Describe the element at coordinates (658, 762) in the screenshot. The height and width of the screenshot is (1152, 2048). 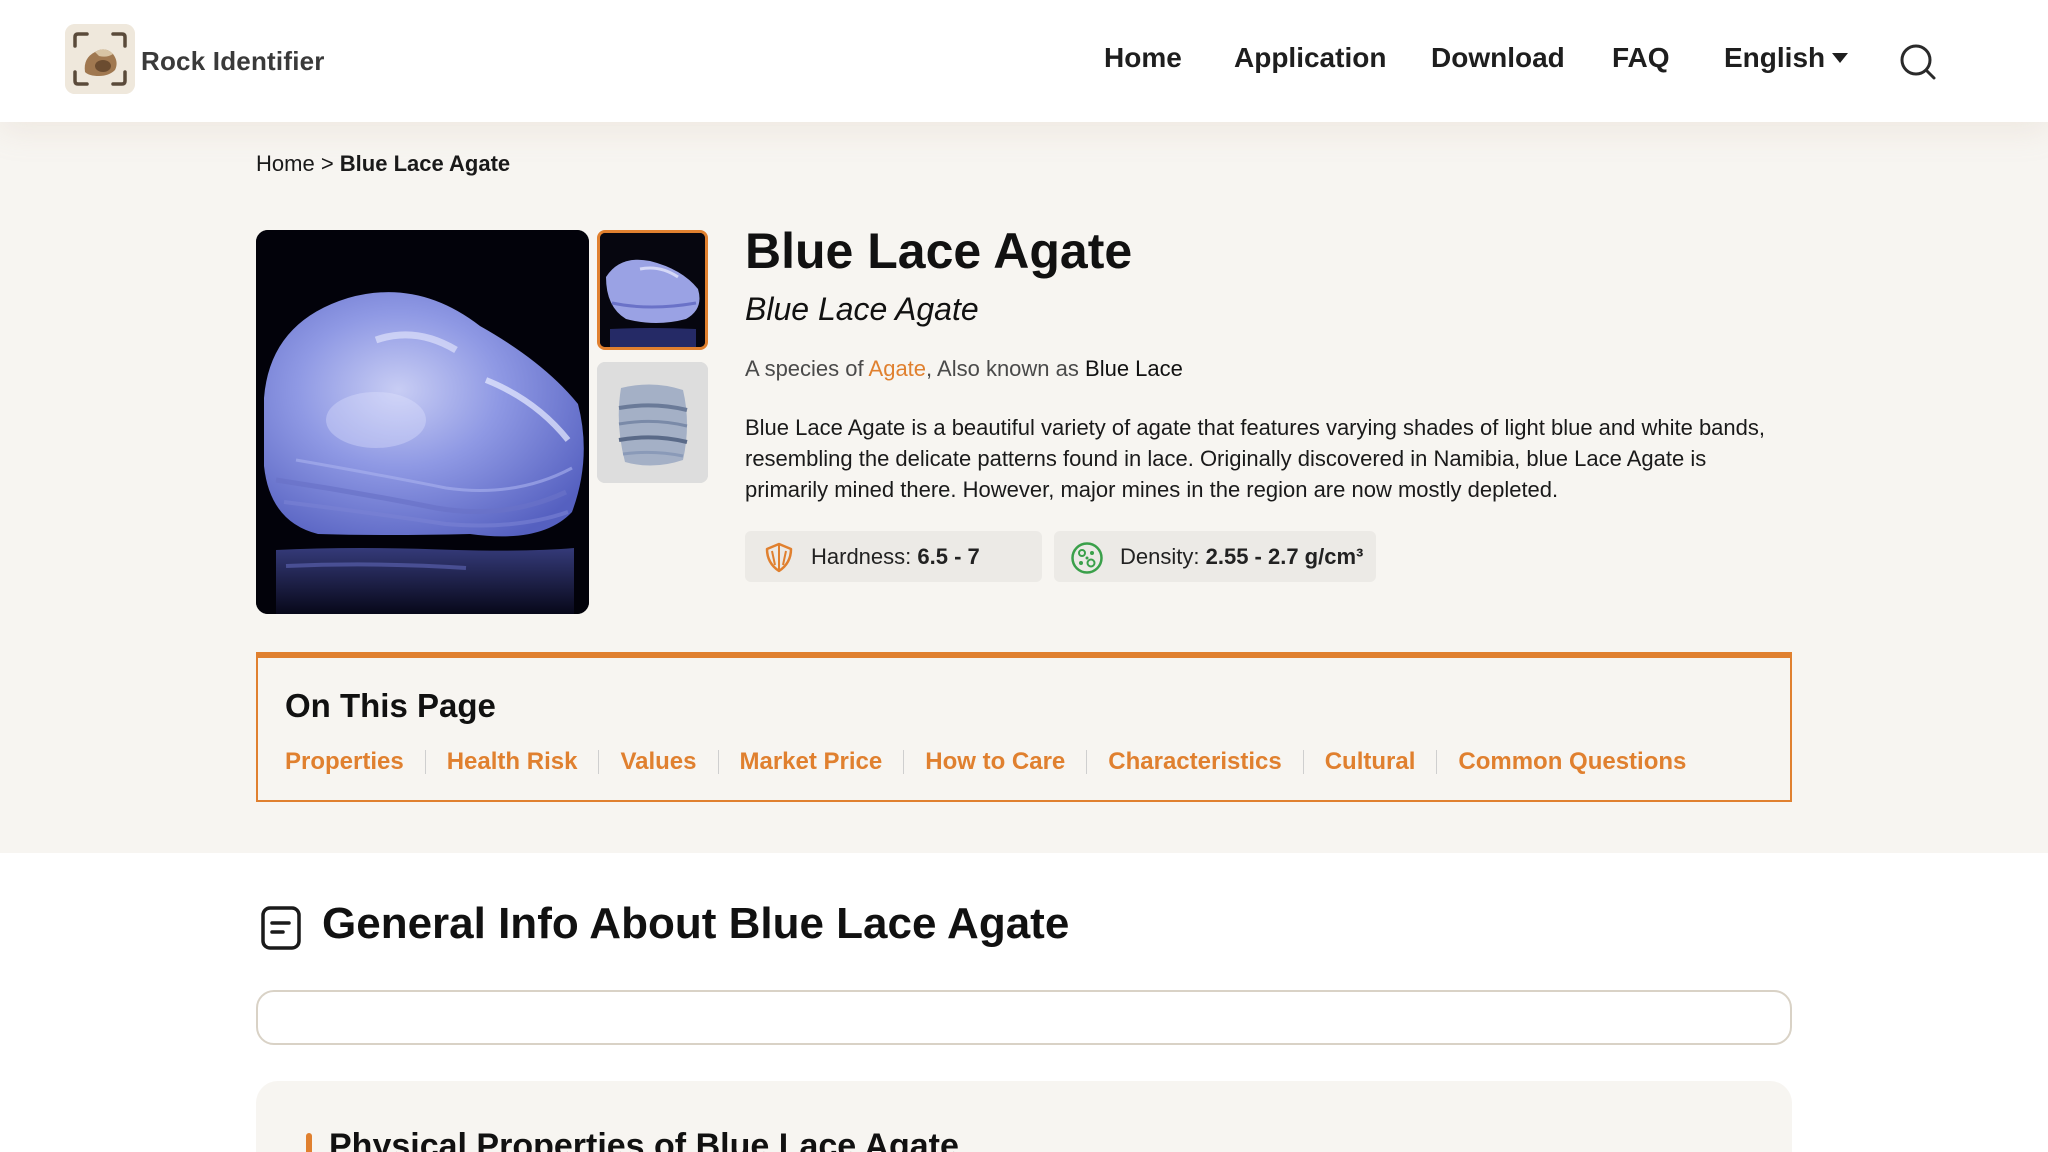
I see `toc-link-values: Values` at that location.